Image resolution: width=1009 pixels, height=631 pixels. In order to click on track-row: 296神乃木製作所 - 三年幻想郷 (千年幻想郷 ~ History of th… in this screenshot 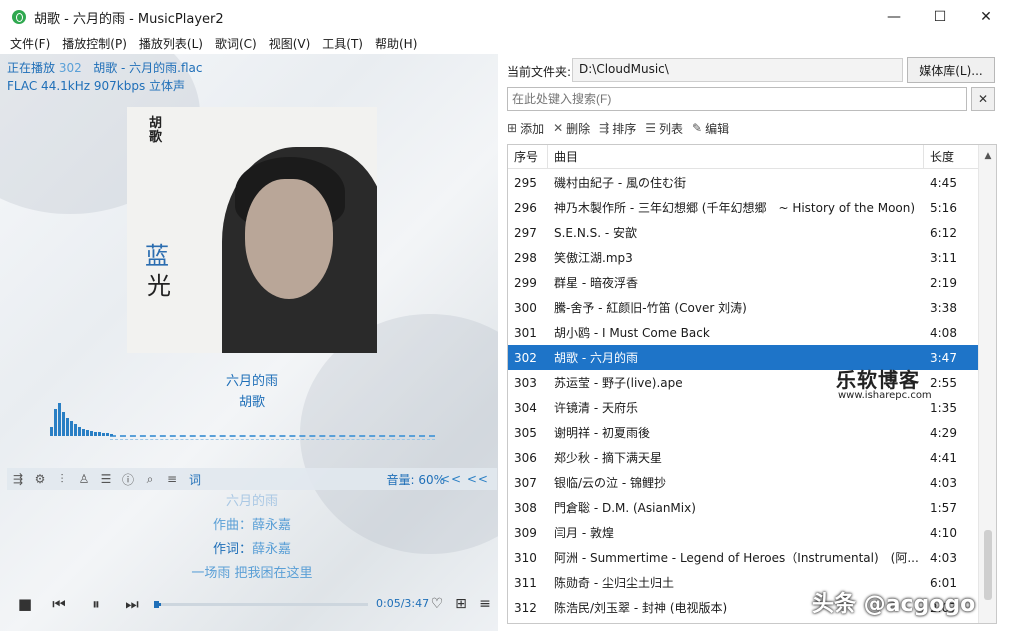, I will do `click(743, 207)`.